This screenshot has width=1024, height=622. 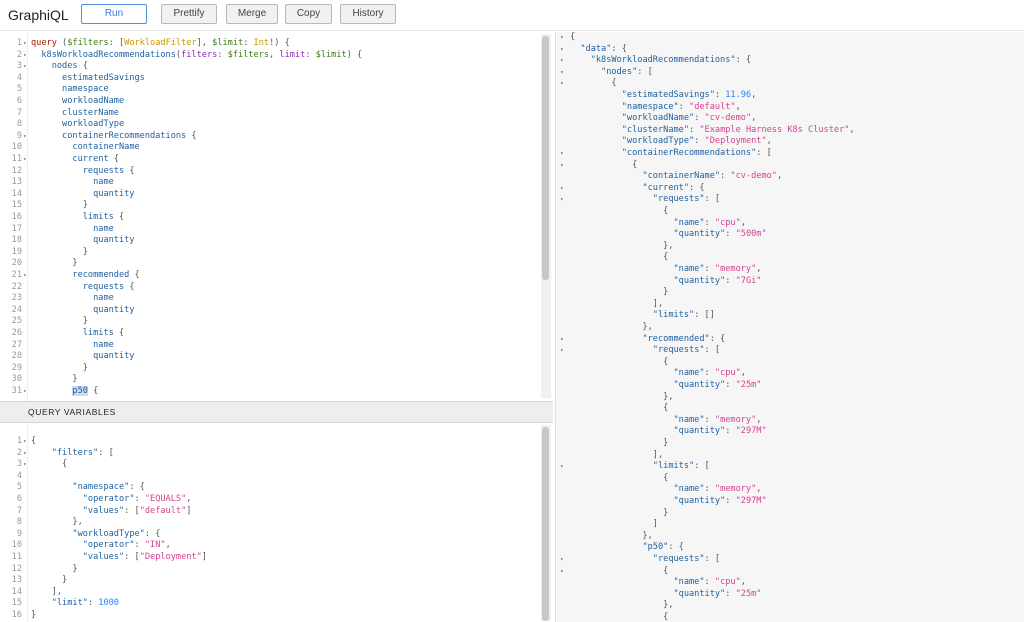 What do you see at coordinates (90, 112) in the screenshot?
I see `code-token: clusterName` at bounding box center [90, 112].